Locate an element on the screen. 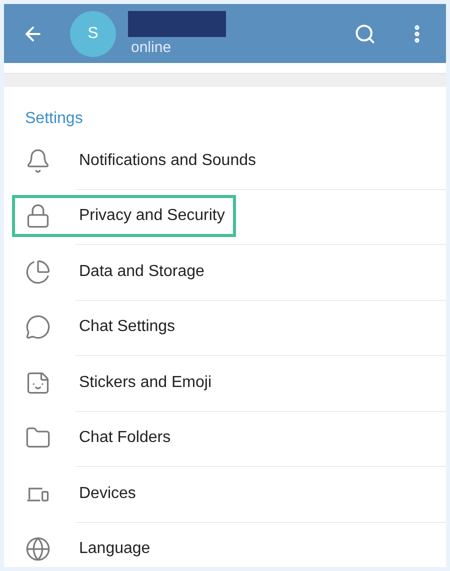 This screenshot has width=450, height=571. lock-icon is located at coordinates (38, 216).